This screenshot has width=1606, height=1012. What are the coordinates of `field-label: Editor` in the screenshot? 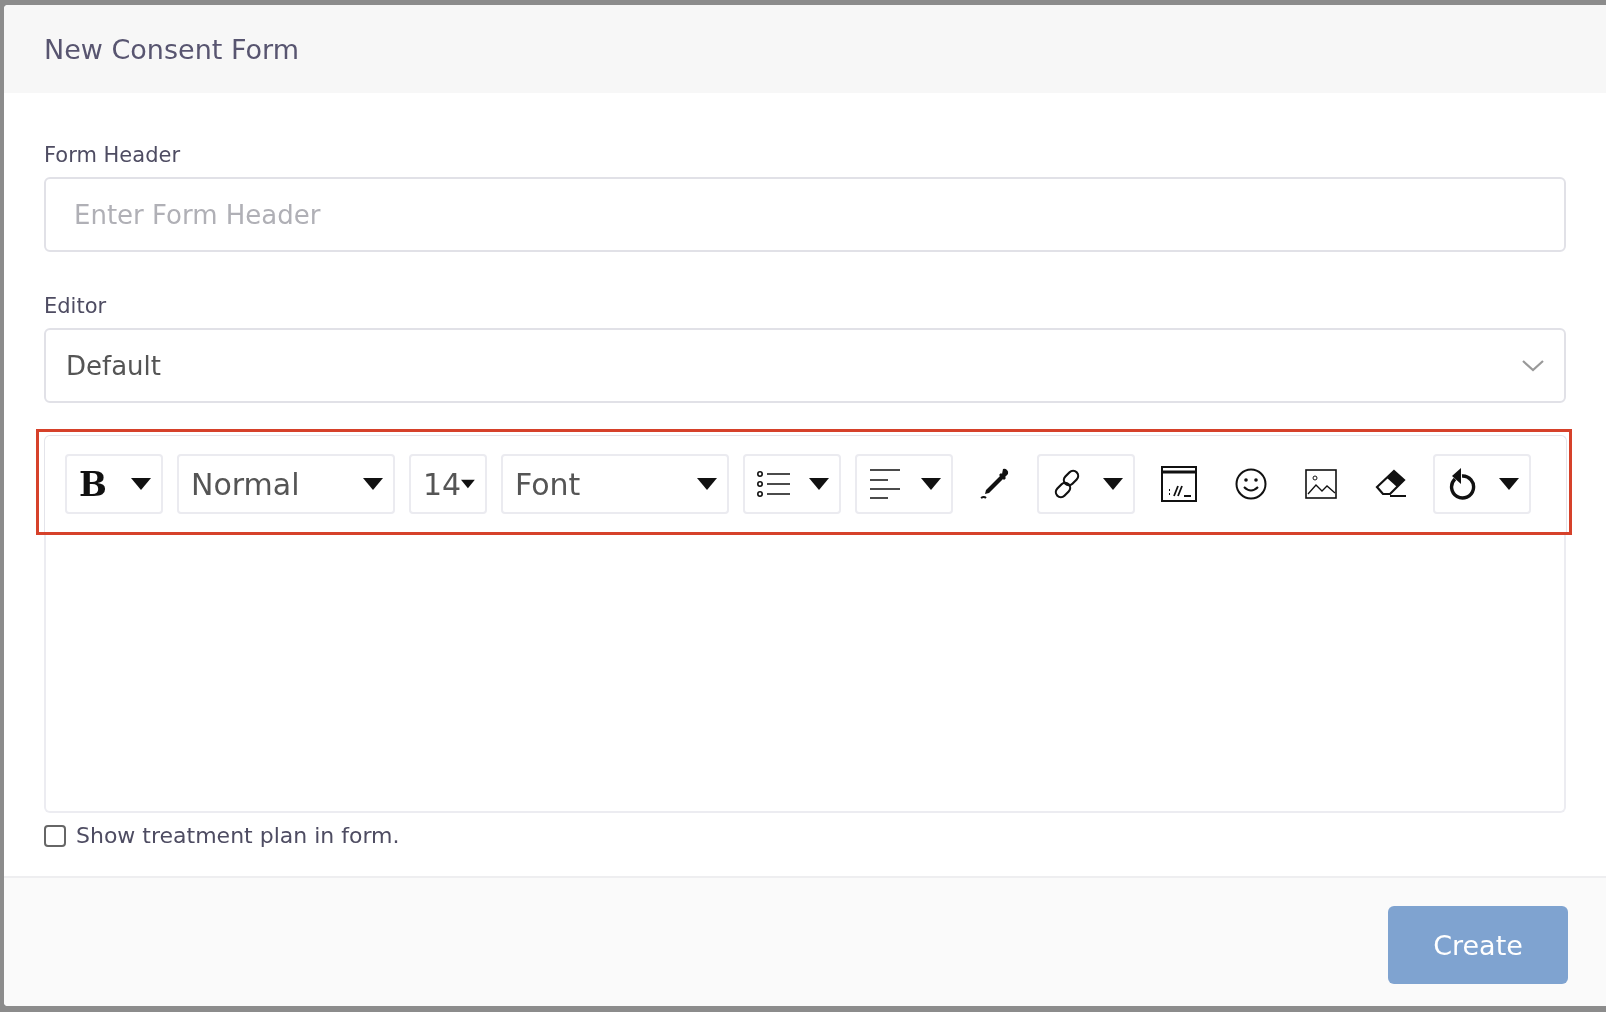 It's located at (76, 306).